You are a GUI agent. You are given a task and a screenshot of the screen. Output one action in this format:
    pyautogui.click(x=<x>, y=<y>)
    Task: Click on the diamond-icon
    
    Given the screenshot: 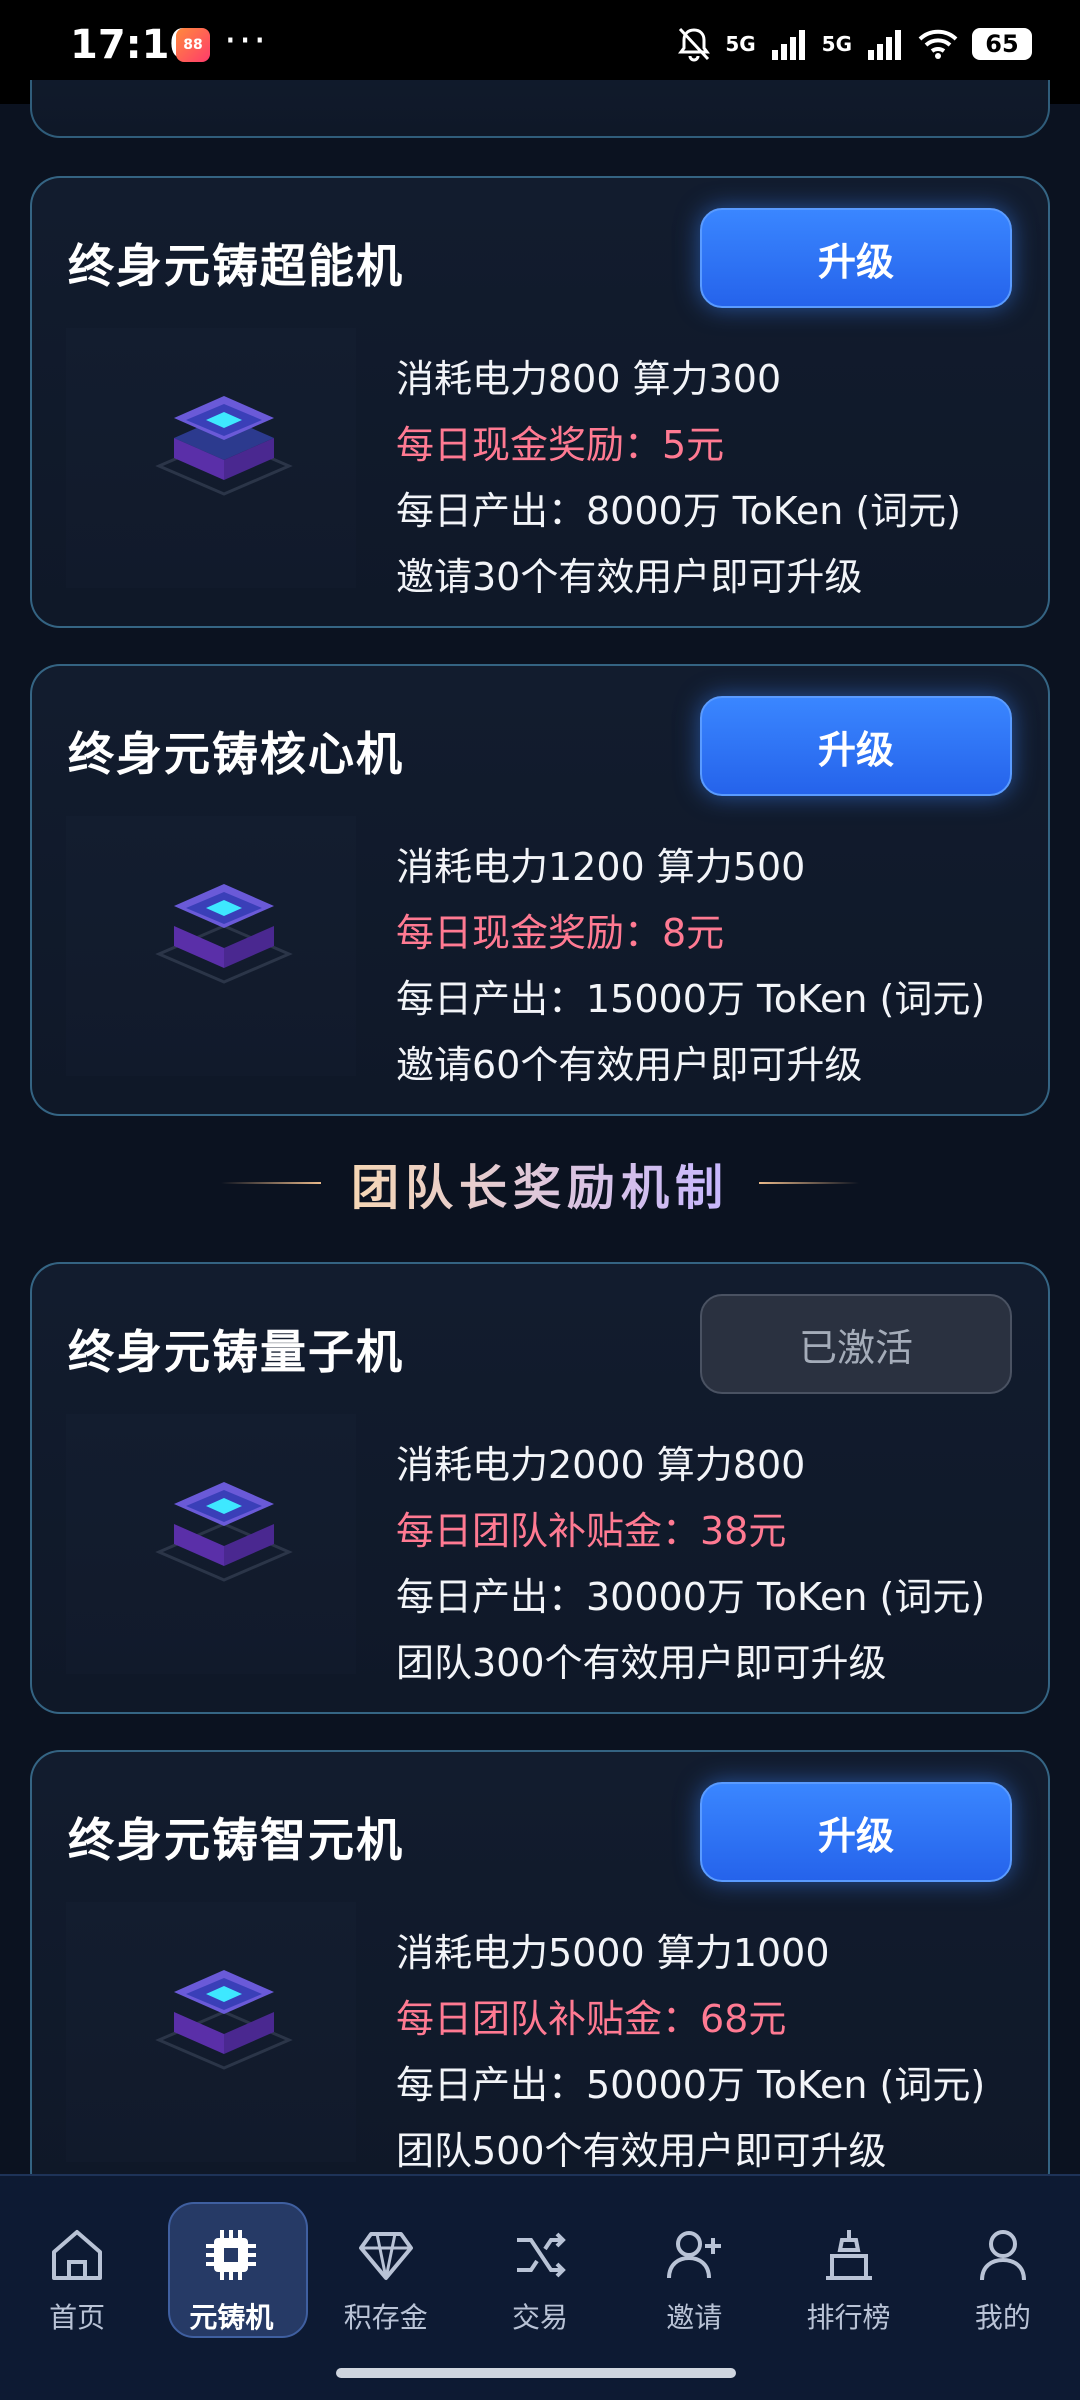 What is the action you would take?
    pyautogui.click(x=385, y=2256)
    